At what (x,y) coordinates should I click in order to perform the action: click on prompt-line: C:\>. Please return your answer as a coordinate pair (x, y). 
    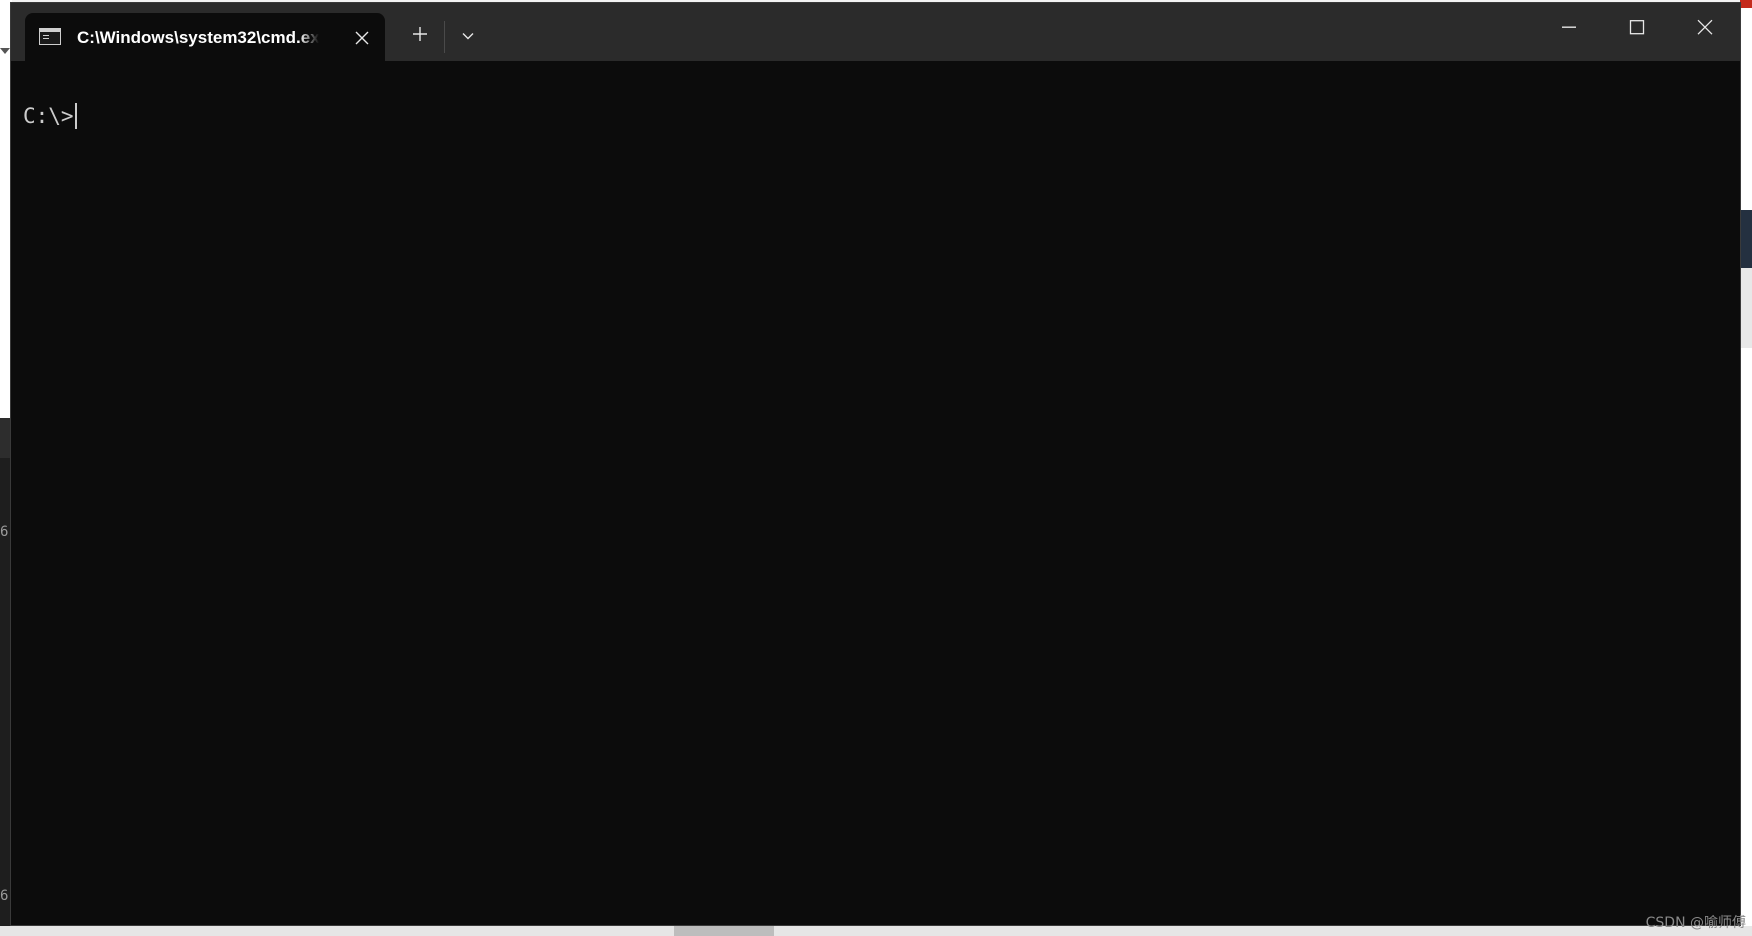
    Looking at the image, I should click on (50, 116).